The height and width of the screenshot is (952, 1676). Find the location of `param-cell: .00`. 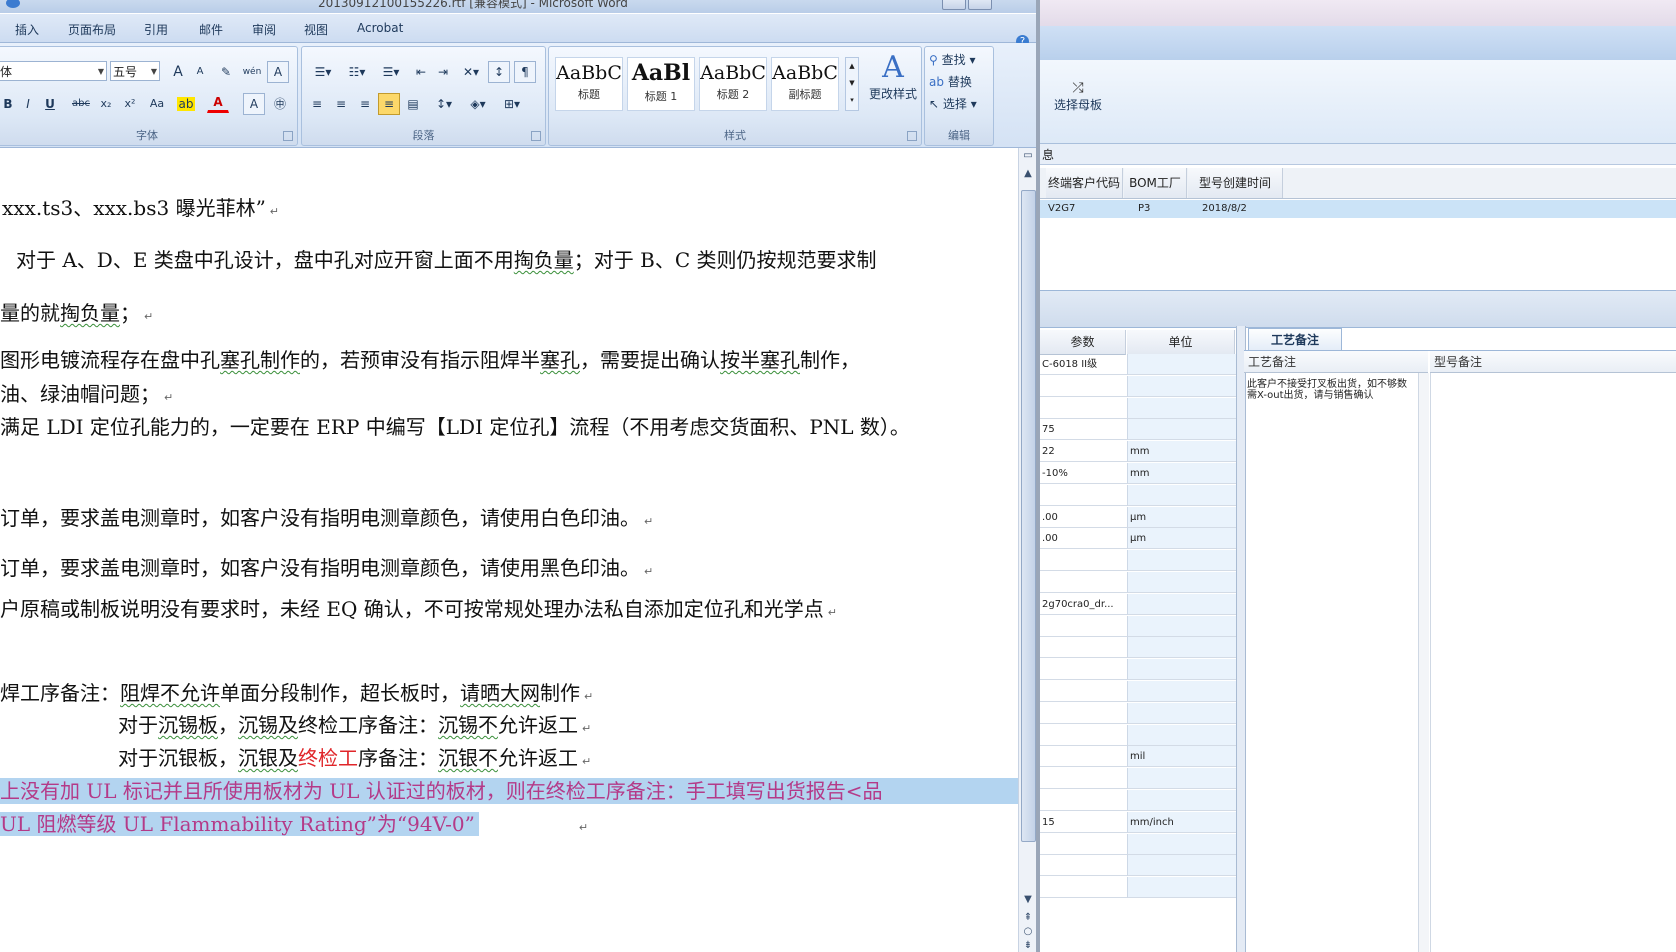

param-cell: .00 is located at coordinates (1083, 517).